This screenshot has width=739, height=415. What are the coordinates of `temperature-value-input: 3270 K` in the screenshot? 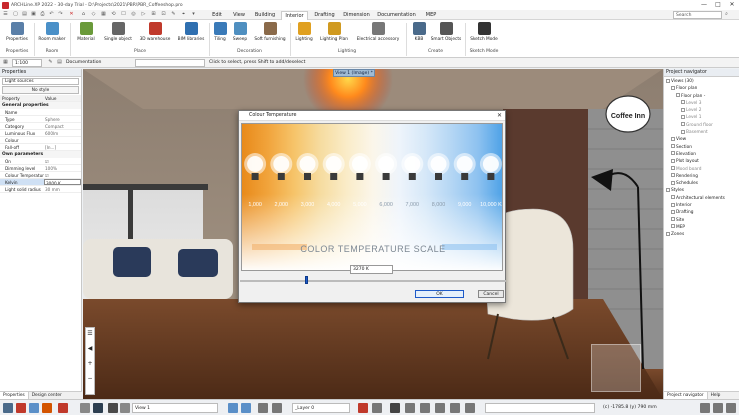 It's located at (371, 269).